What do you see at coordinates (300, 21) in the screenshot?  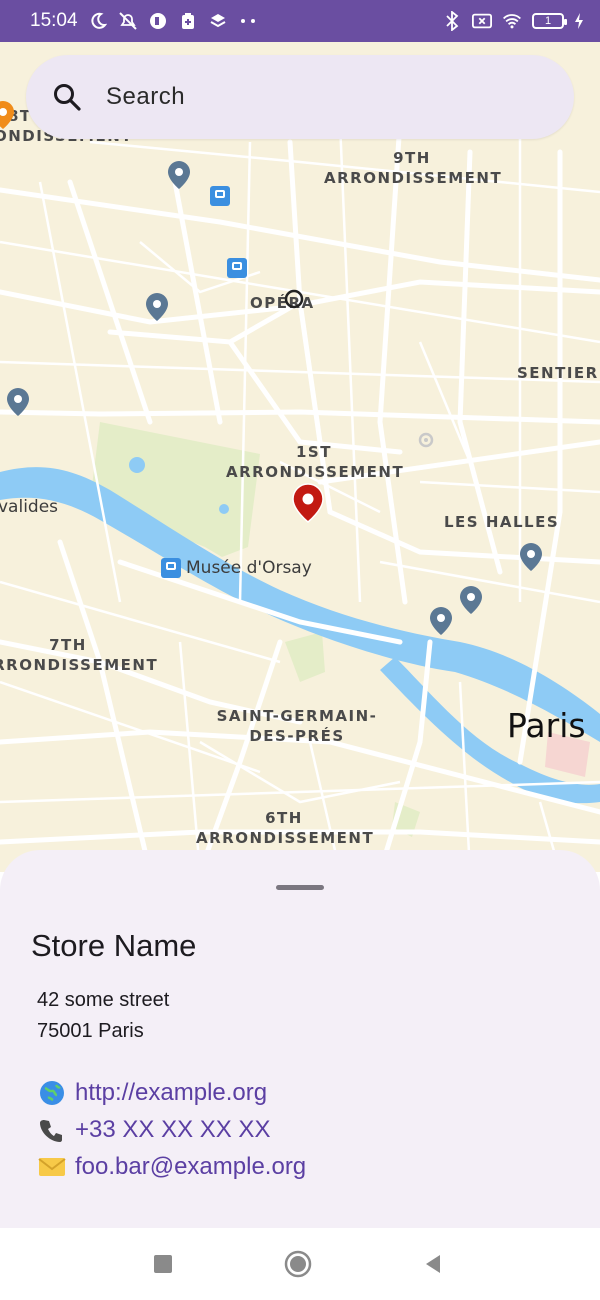 I see `status-bar: 15:04 1` at bounding box center [300, 21].